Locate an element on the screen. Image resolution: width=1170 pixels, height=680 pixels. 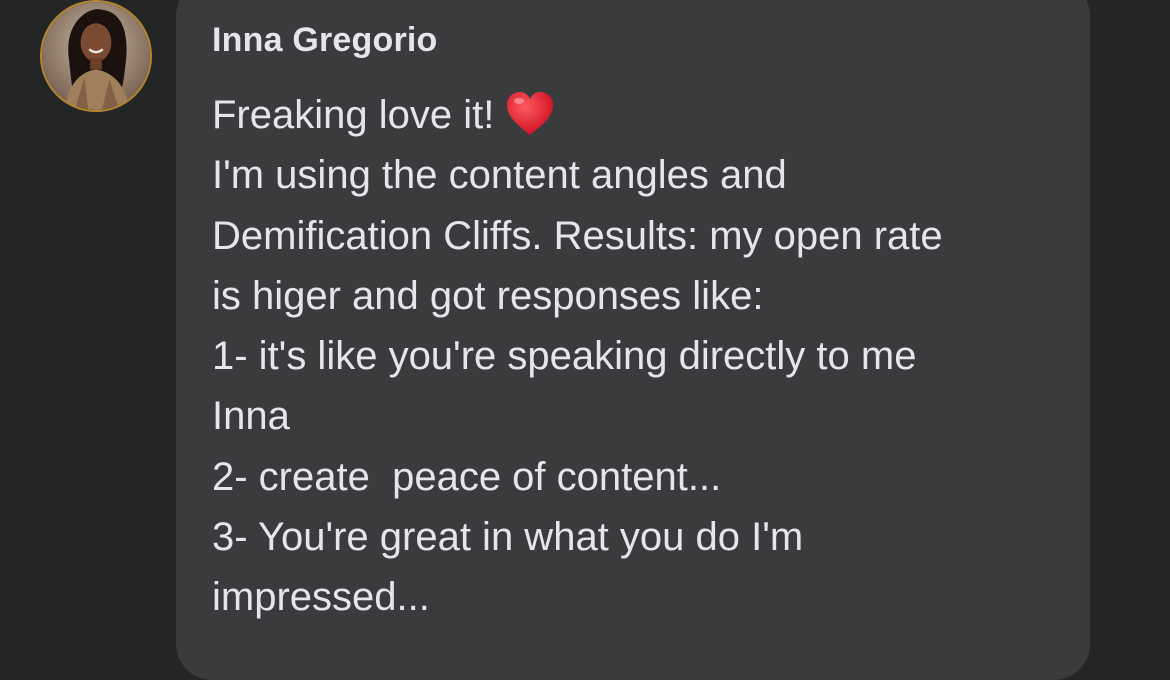
profile-photo-icon is located at coordinates (96, 56).